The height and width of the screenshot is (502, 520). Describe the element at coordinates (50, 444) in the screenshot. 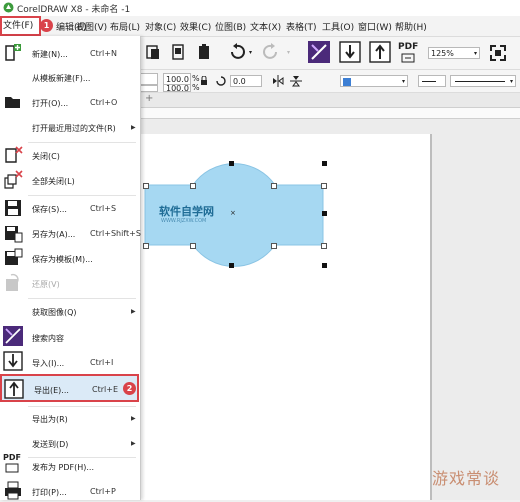

I see `menu-item-label: 发送到(D)` at that location.